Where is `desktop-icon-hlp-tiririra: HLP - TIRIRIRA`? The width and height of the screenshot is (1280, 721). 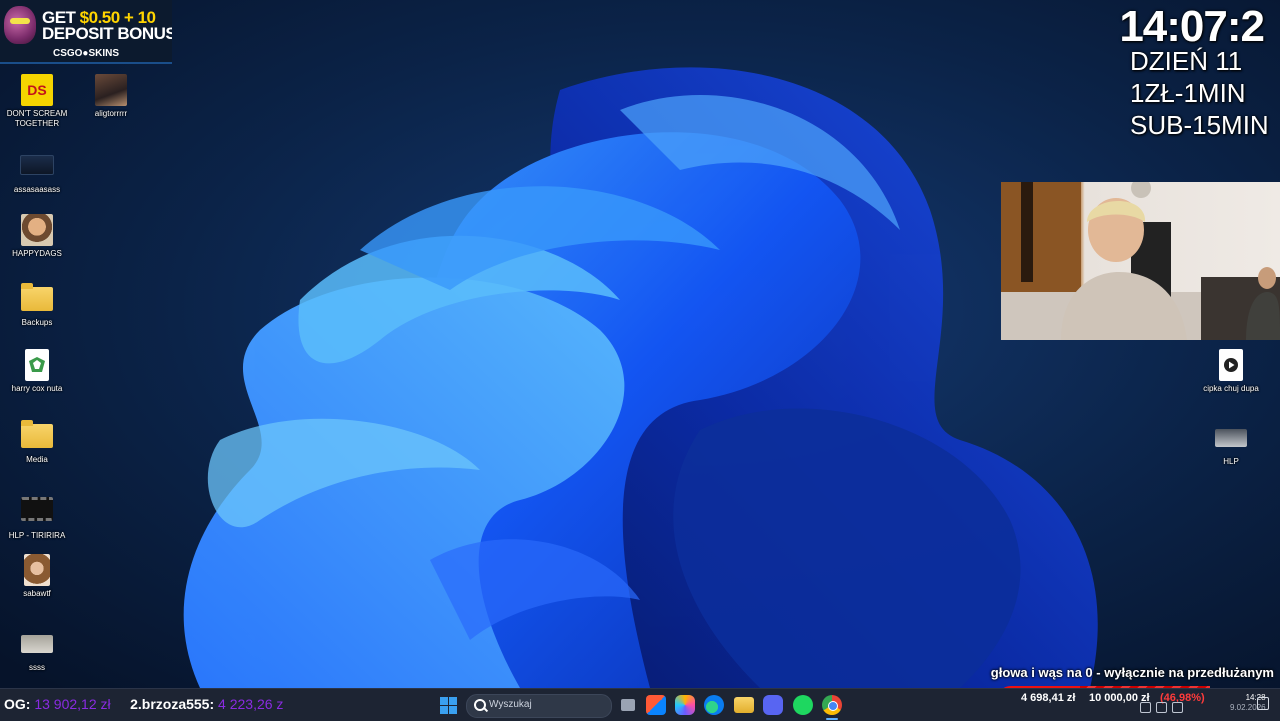
desktop-icon-hlp-tiririra: HLP - TIRIRIRA is located at coordinates (37, 515).